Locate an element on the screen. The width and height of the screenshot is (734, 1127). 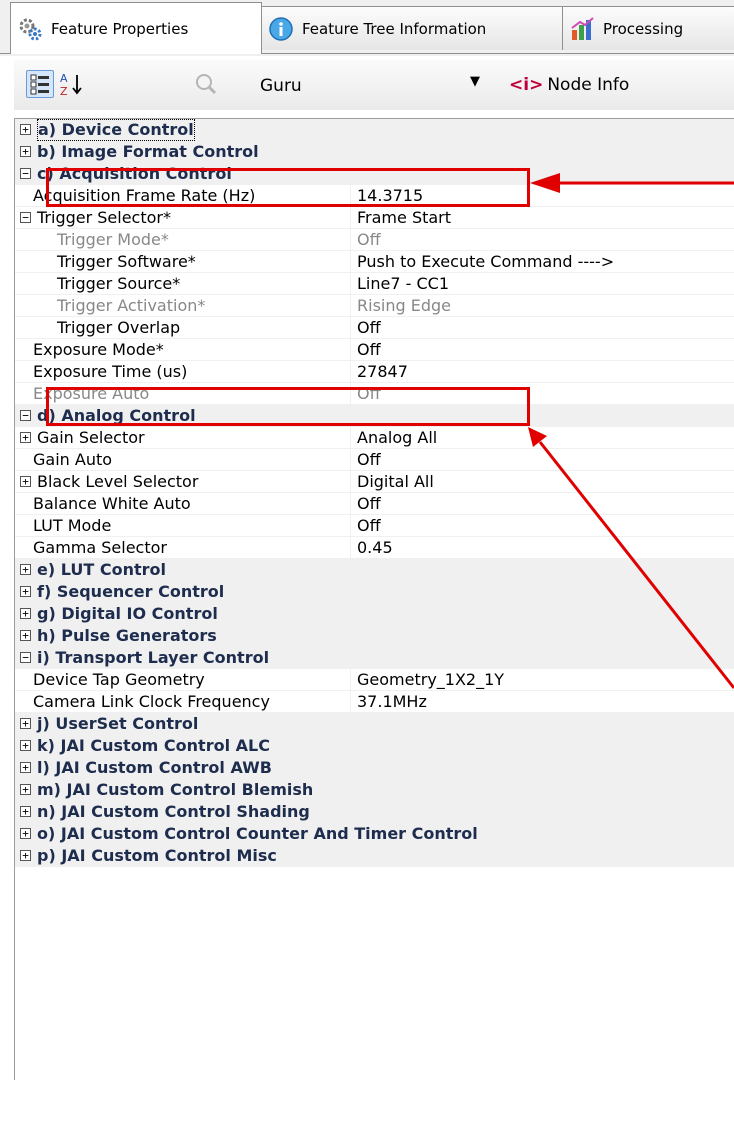
category-row: + a) Device Control is located at coordinates (374, 130).